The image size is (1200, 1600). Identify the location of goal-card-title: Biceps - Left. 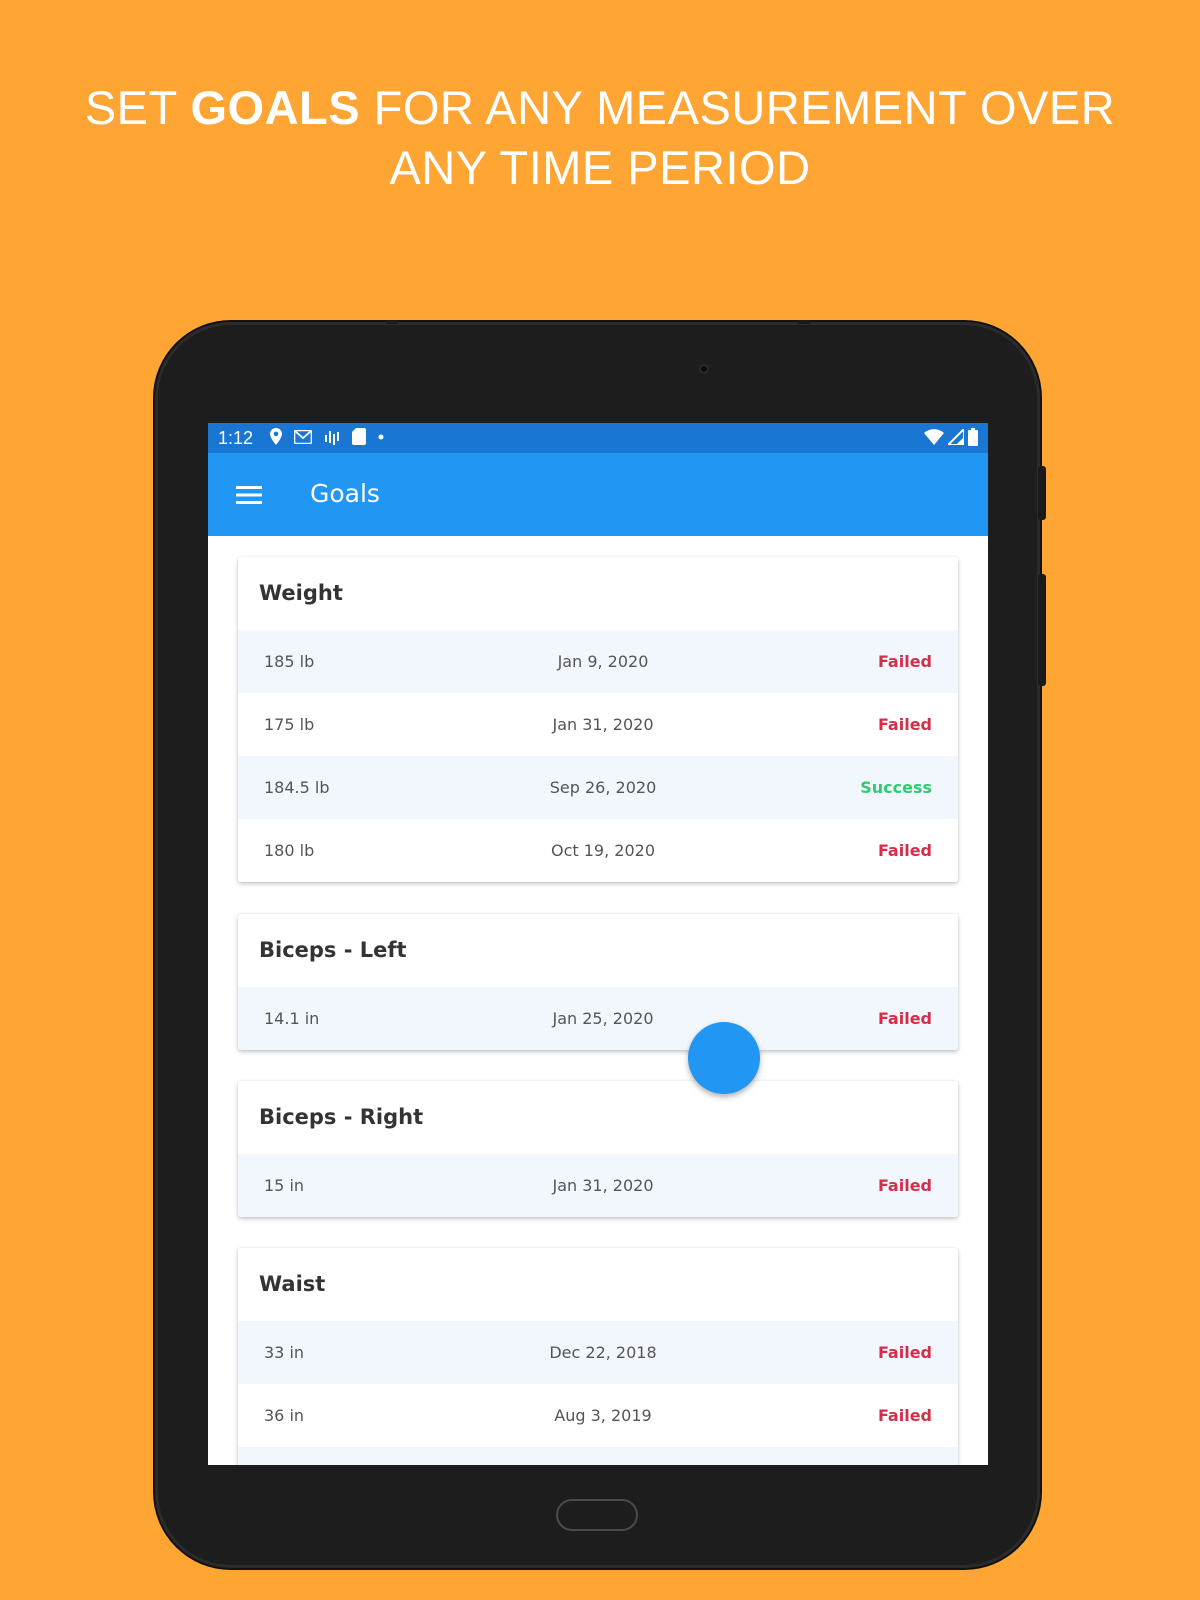
(333, 950).